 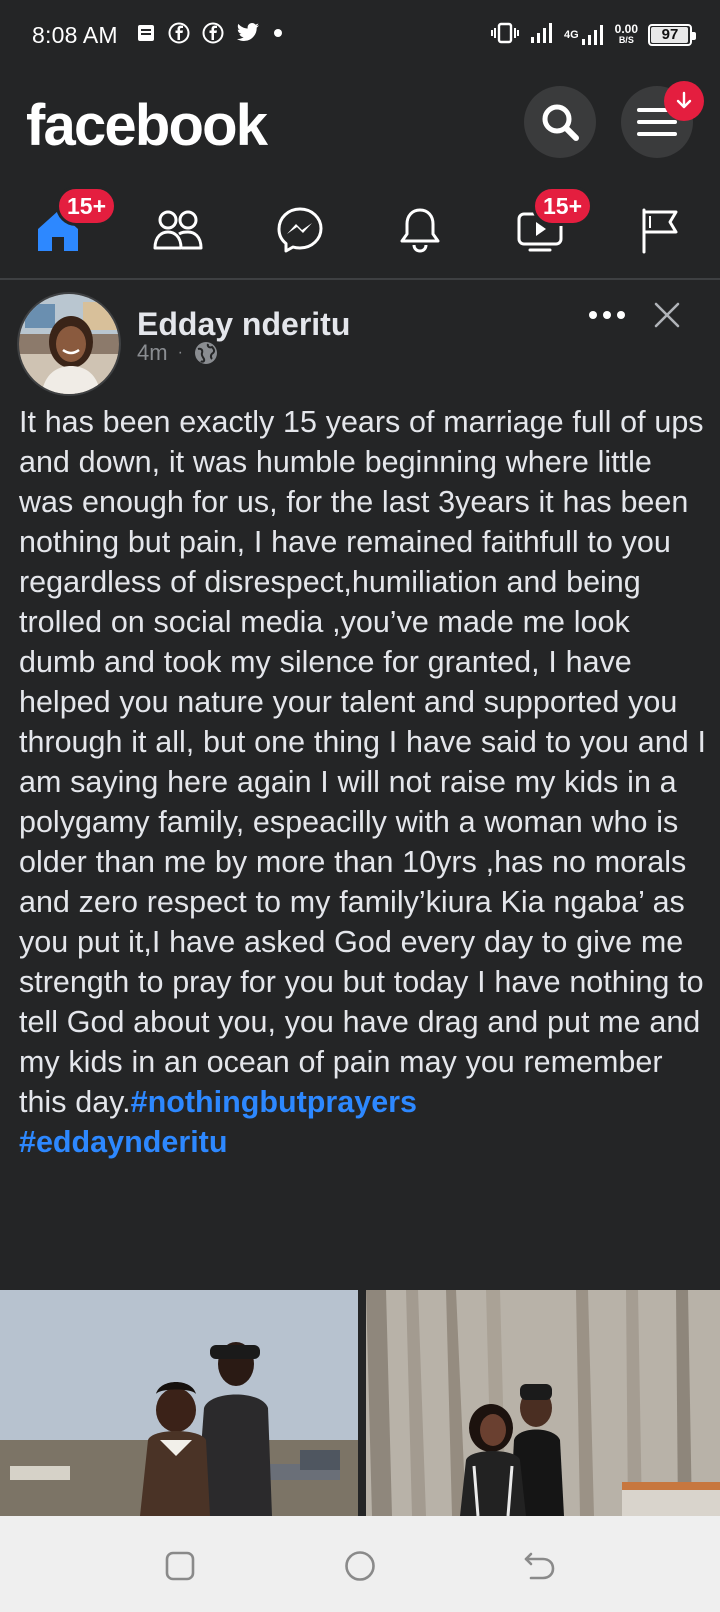 I want to click on messenger-icon, so click(x=300, y=230).